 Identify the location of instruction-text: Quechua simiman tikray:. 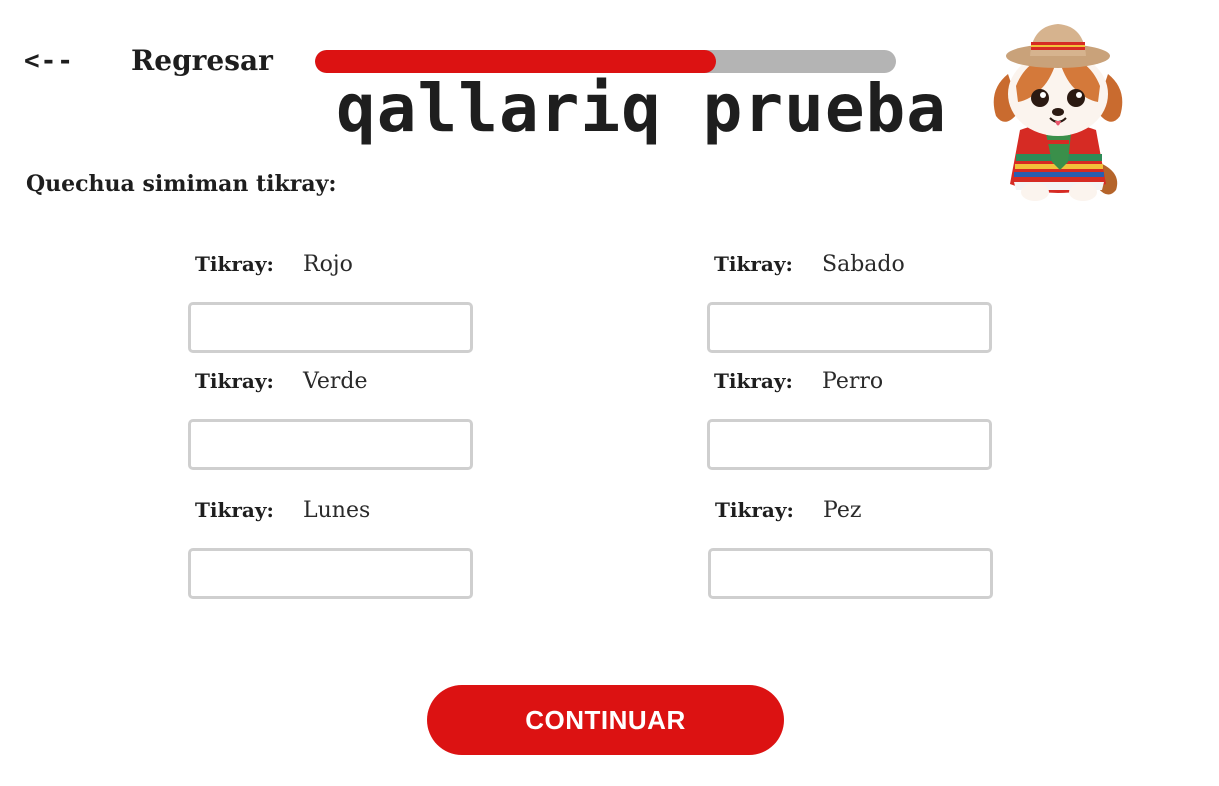
(181, 184).